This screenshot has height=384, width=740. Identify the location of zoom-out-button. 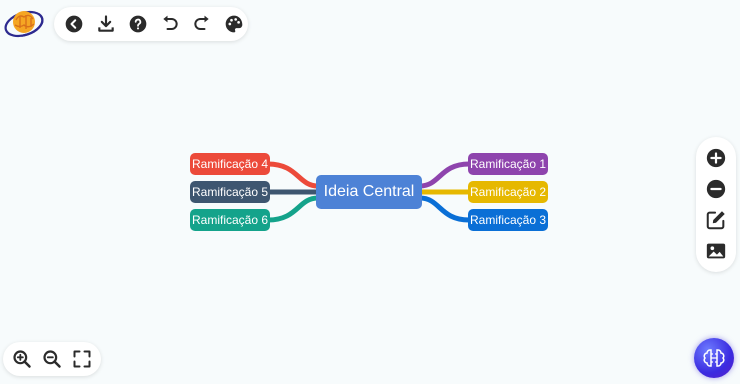
(52, 359).